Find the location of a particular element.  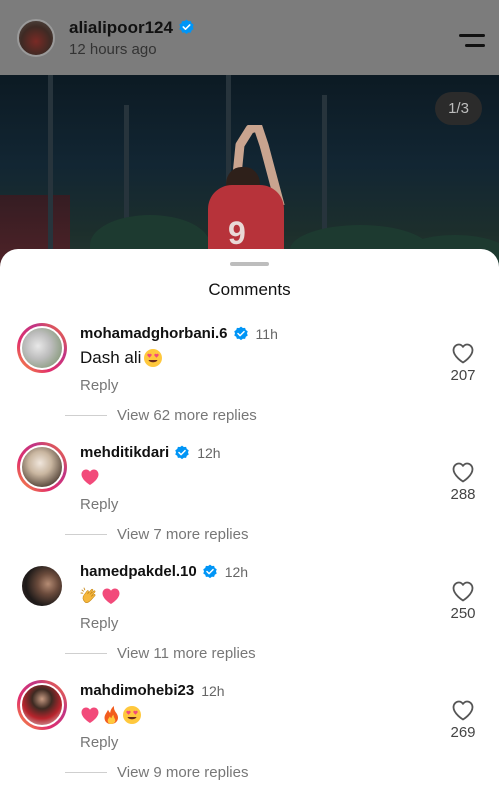

like-count: 288 is located at coordinates (463, 494).